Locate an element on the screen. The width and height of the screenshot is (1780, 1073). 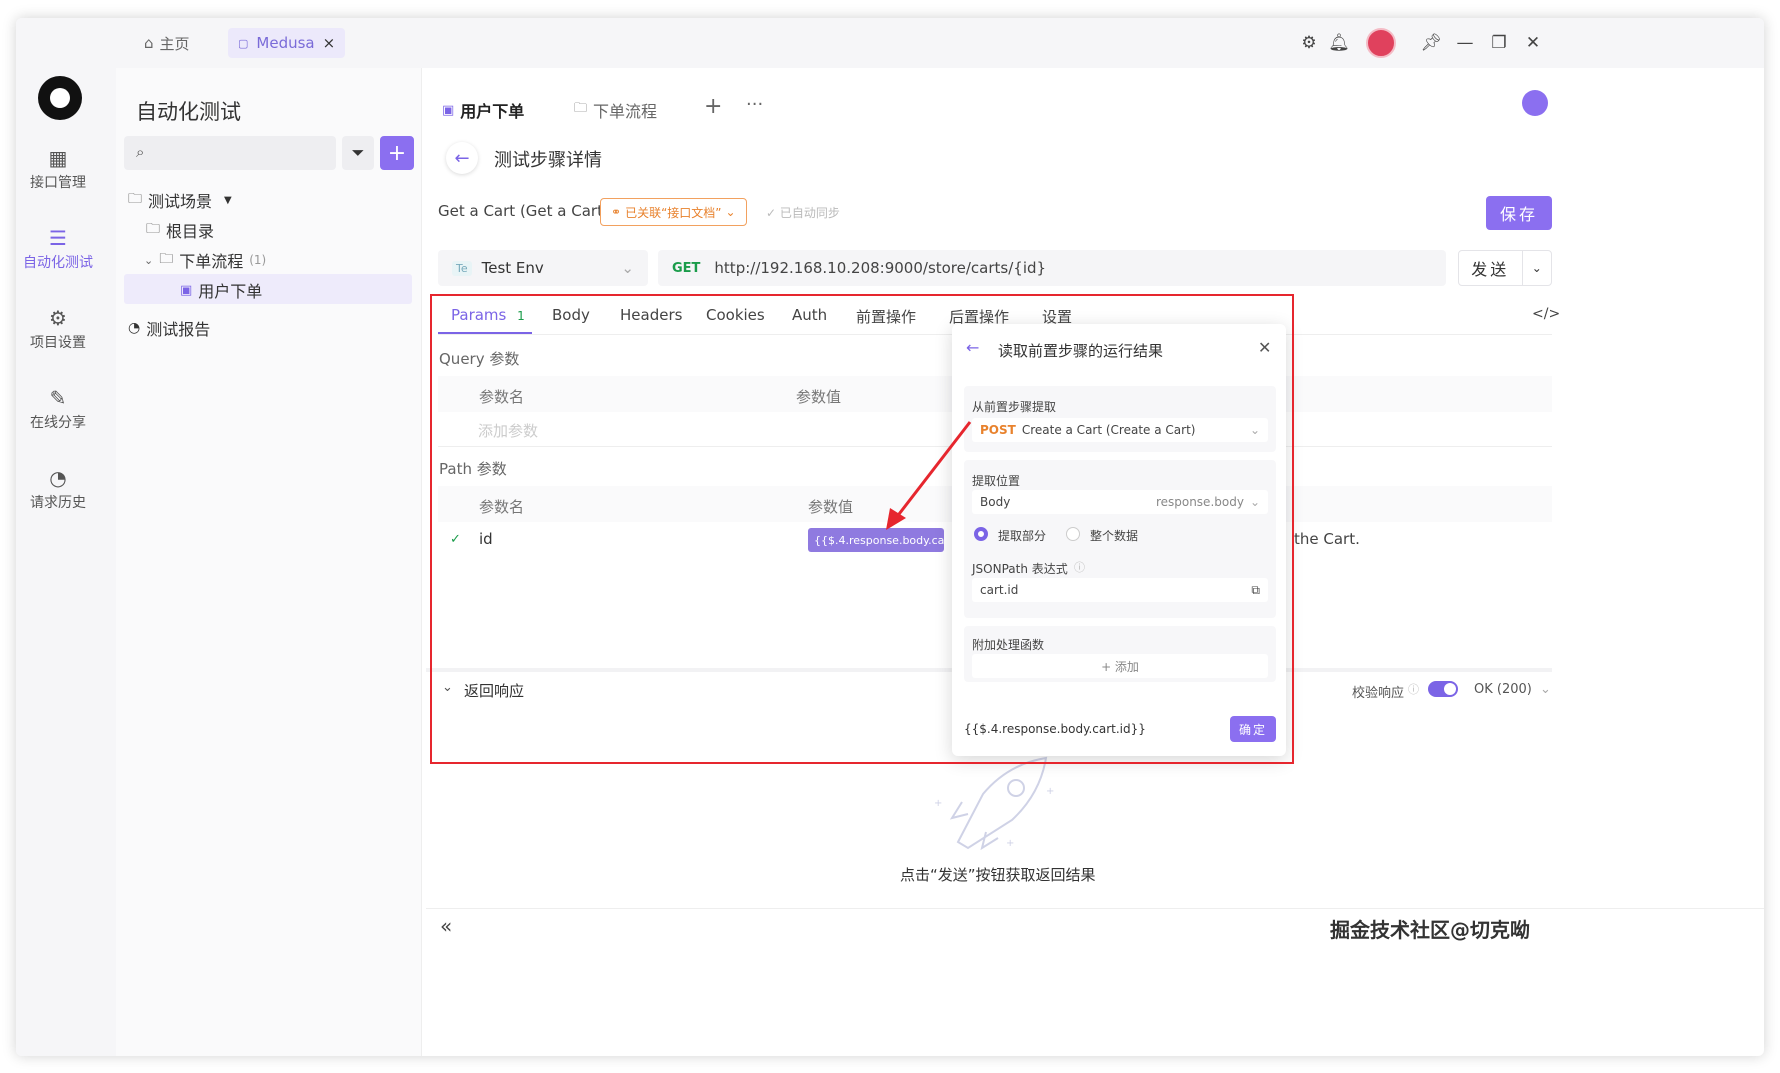
sidebar-title: 自动化测试 is located at coordinates (188, 112).